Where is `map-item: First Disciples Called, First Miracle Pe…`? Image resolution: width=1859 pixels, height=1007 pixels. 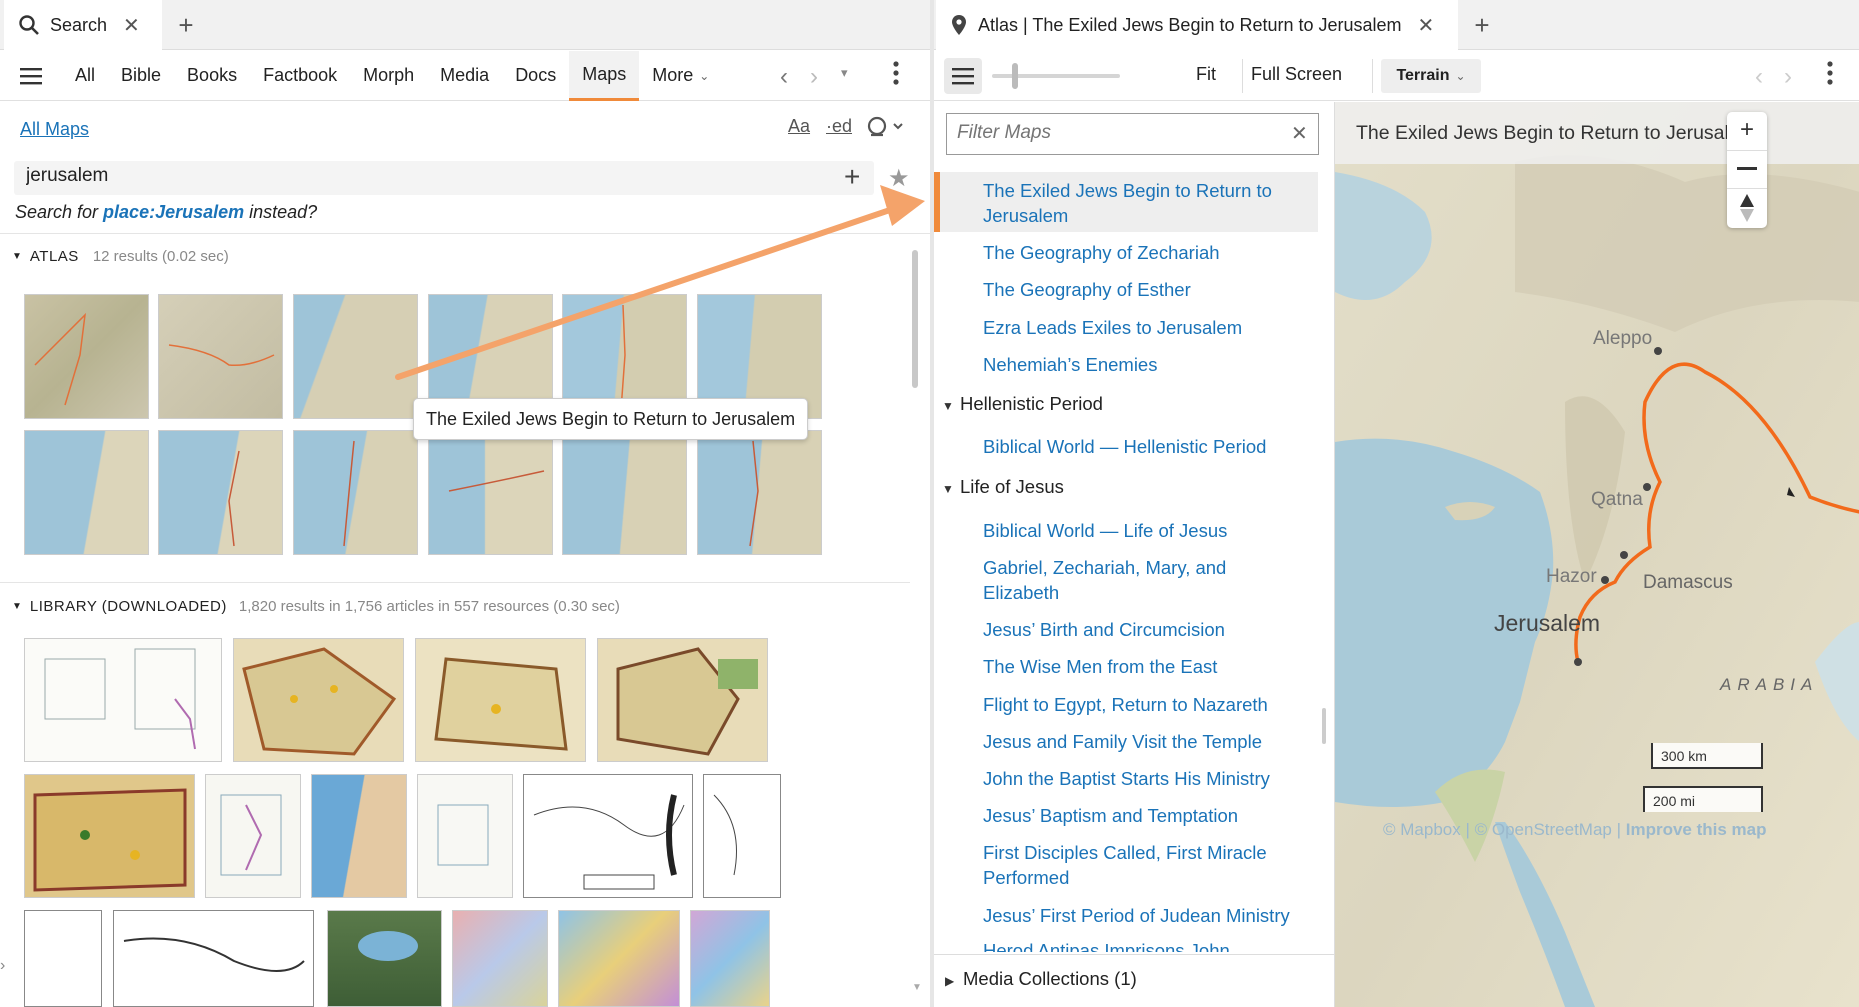
map-item: First Disciples Called, First Miracle Pe… is located at coordinates (1138, 865).